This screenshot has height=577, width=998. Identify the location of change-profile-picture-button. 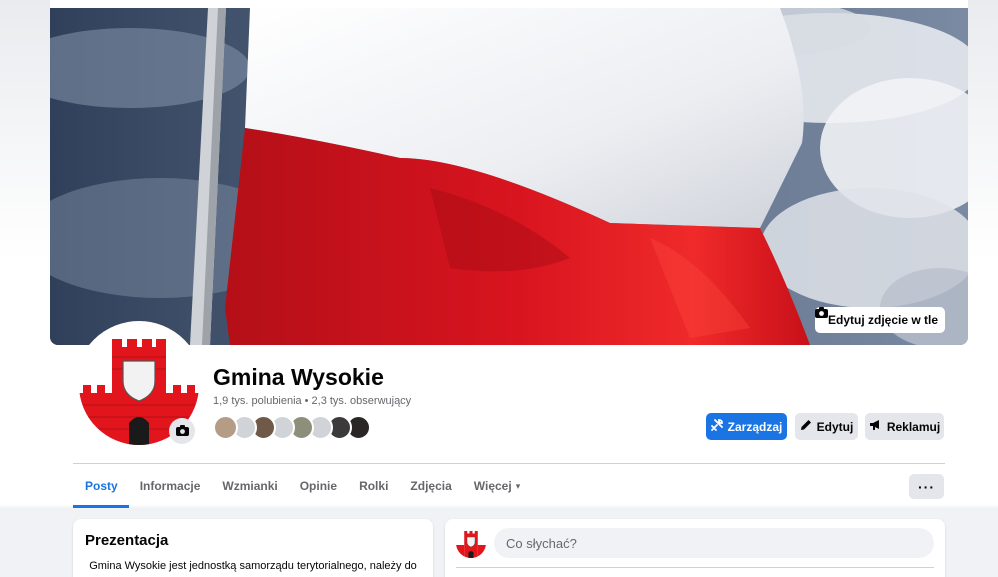
(182, 431).